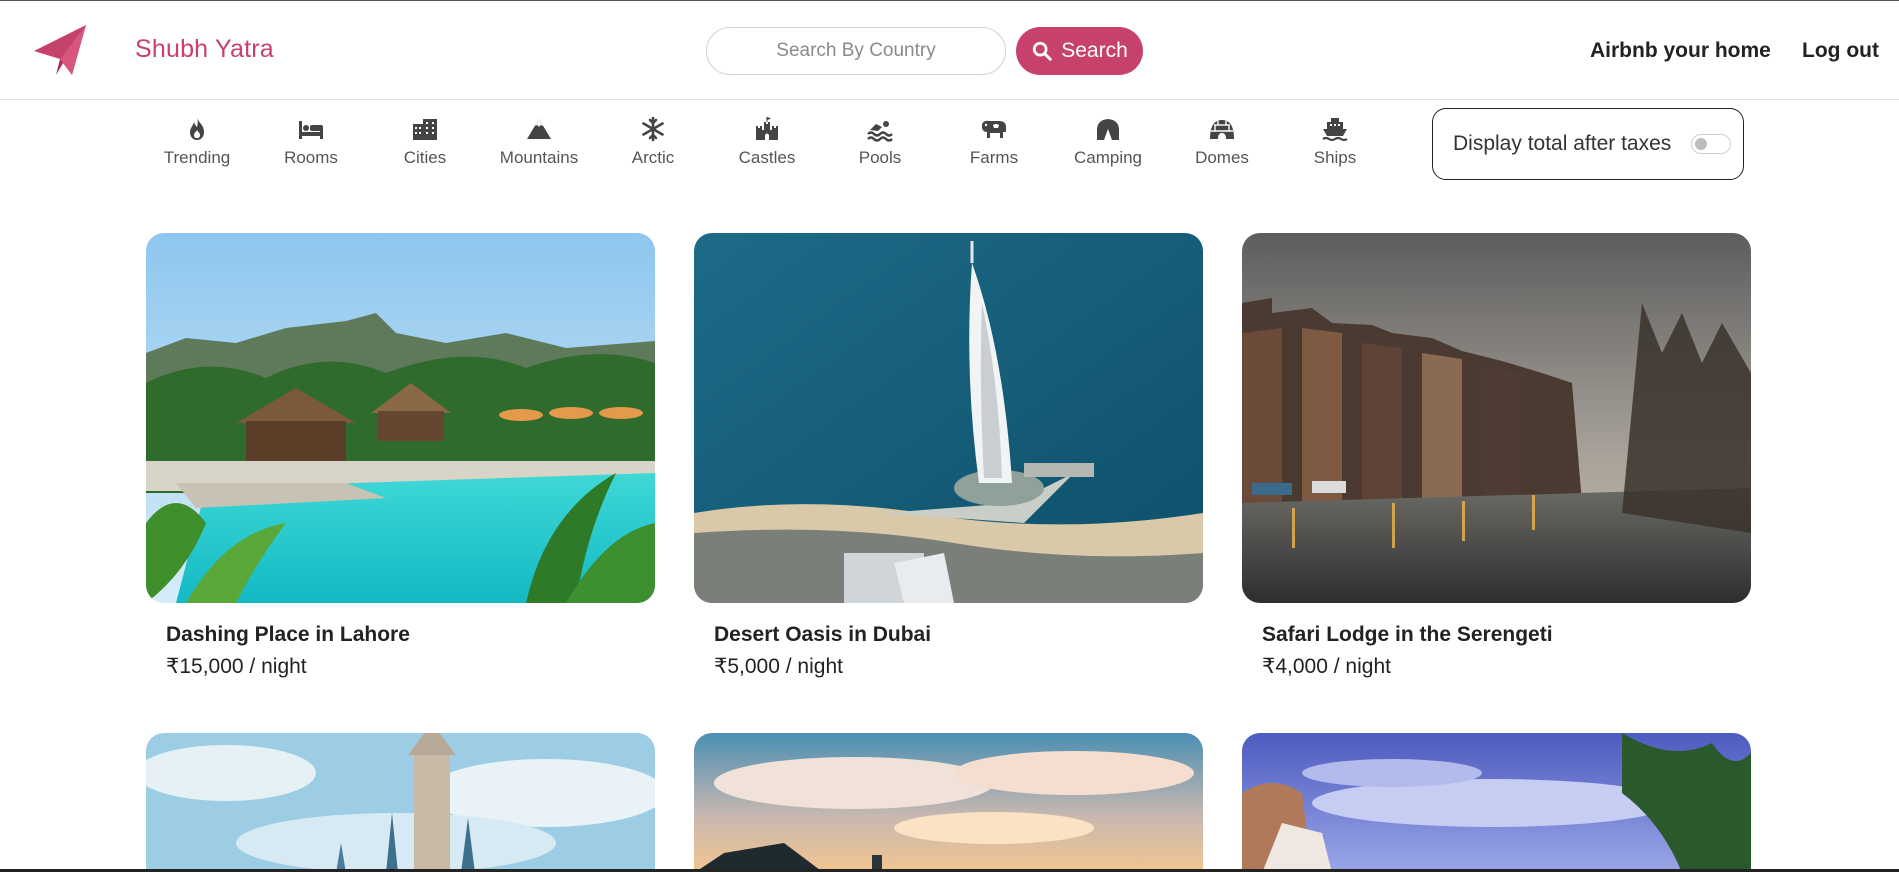 The image size is (1899, 872). Describe the element at coordinates (425, 142) in the screenshot. I see `filter-cities: Cities` at that location.